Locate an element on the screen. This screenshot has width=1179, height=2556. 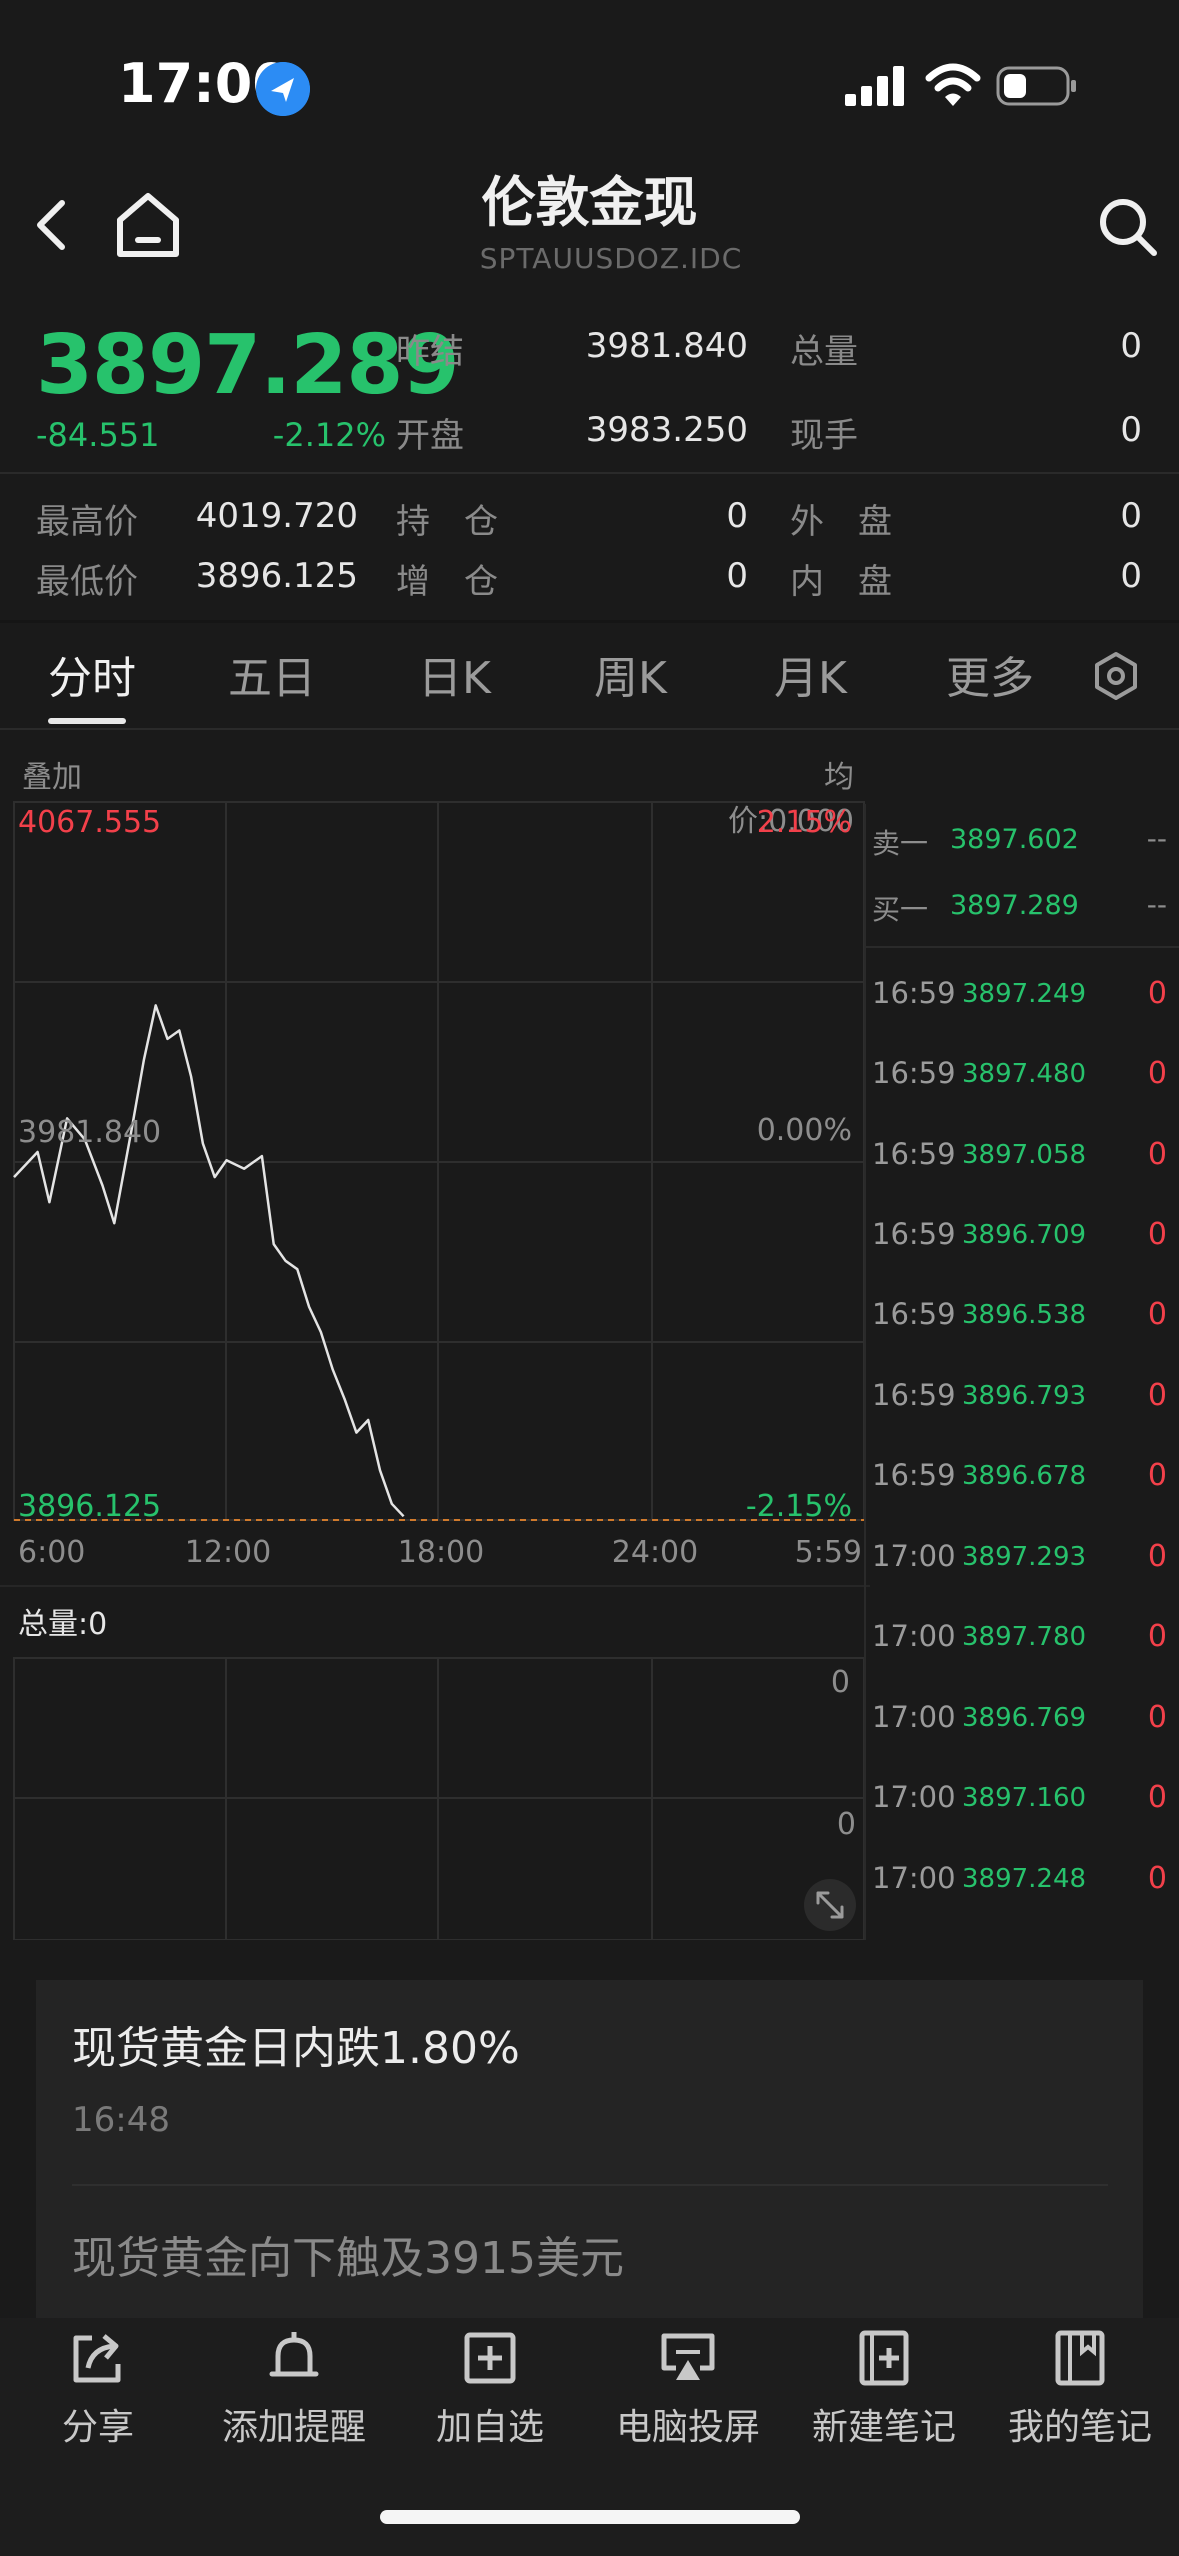
cast-to-pc-label: 电脑投屏 is located at coordinates (687, 2427).